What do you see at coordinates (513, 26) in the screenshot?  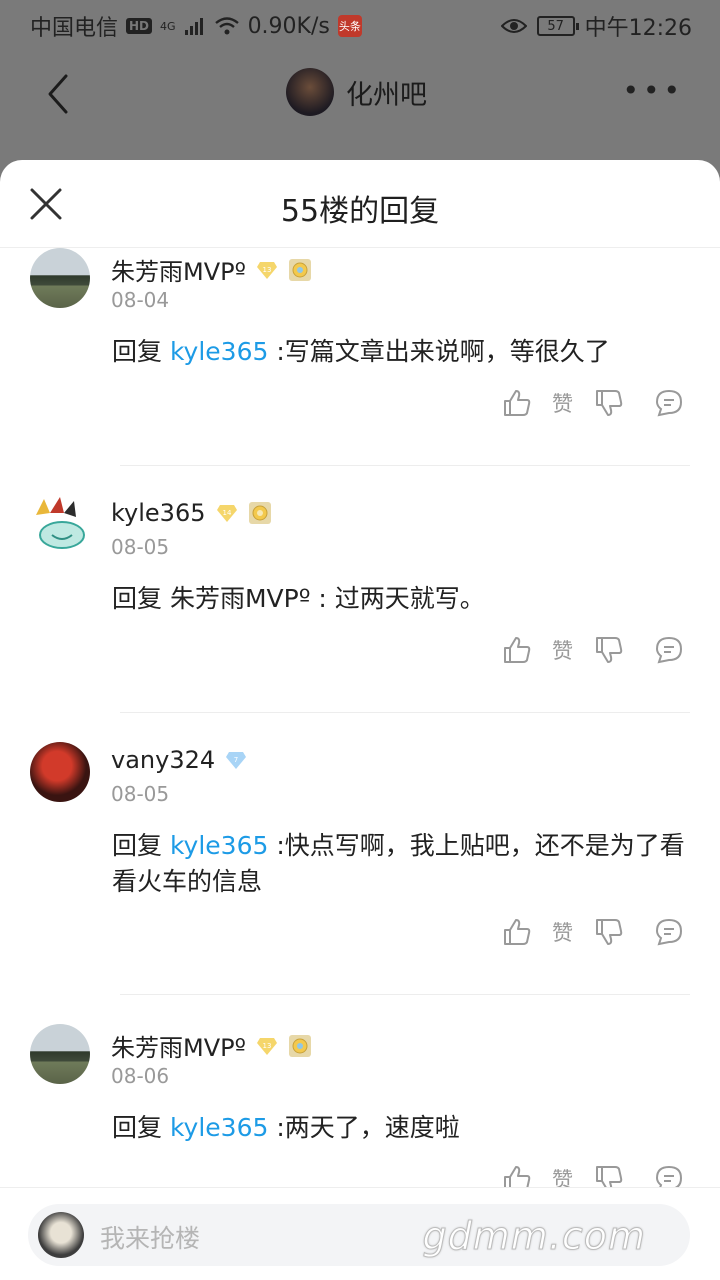 I see `eye-icon` at bounding box center [513, 26].